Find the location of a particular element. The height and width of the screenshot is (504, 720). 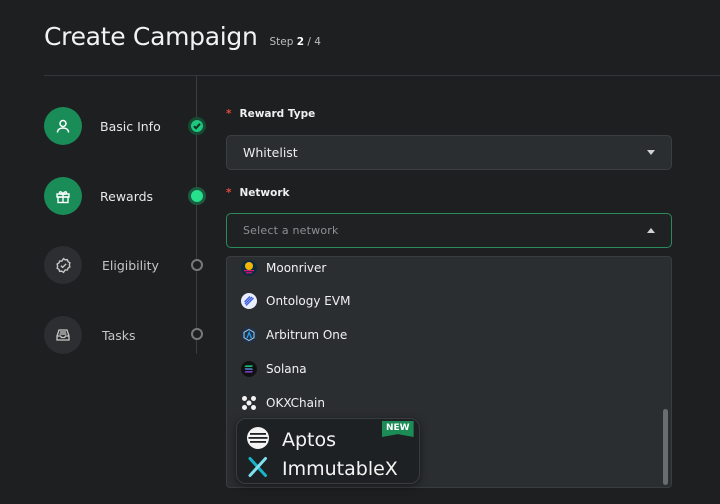

solana-icon is located at coordinates (249, 369).